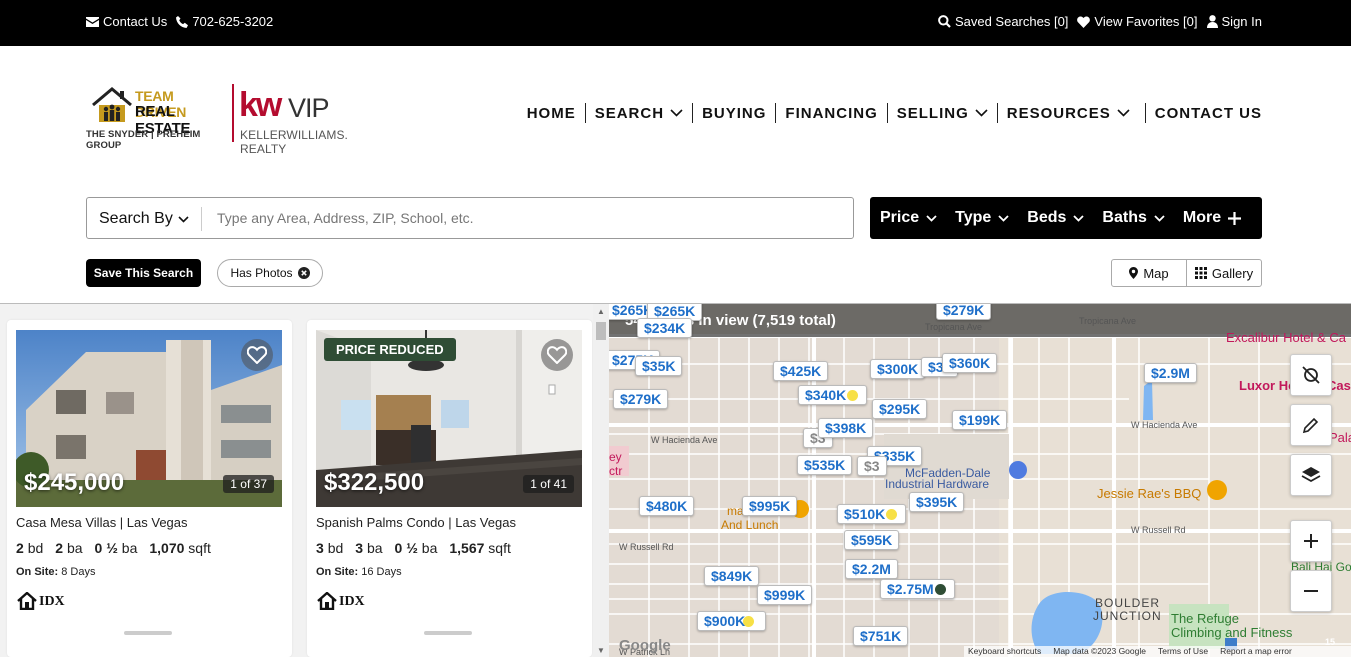 This screenshot has height=657, width=1351. What do you see at coordinates (734, 113) in the screenshot?
I see `nav-buying: BUYING` at bounding box center [734, 113].